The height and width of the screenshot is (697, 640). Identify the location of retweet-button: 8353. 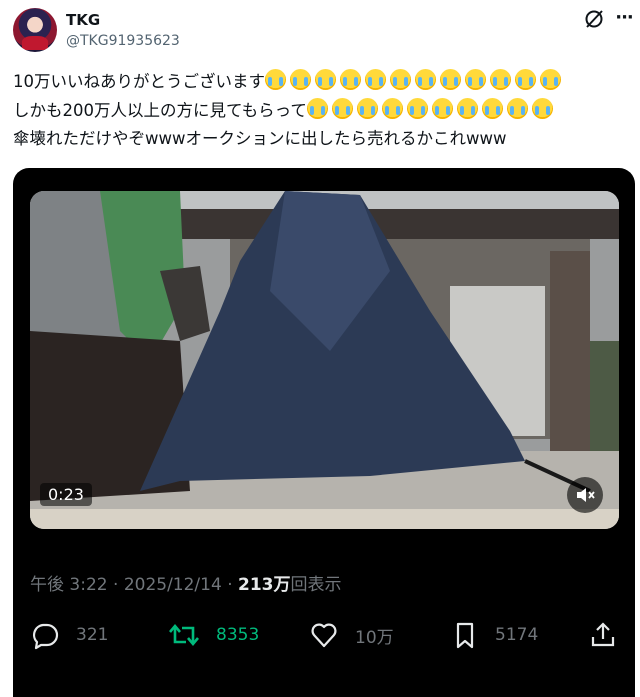
(213, 635).